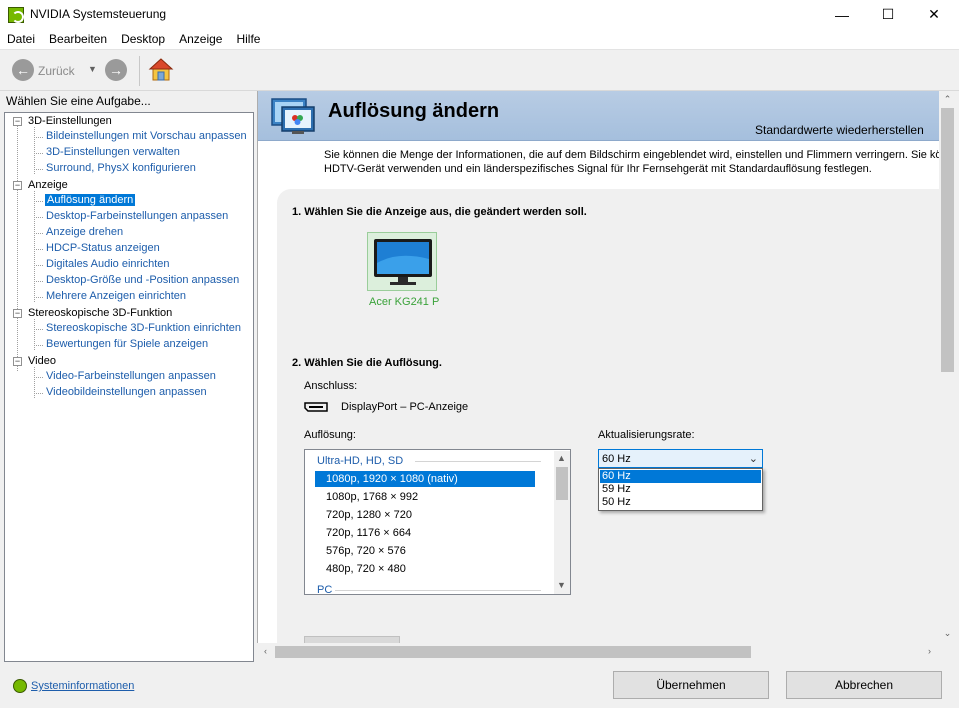 The height and width of the screenshot is (708, 959). Describe the element at coordinates (98, 14) in the screenshot. I see `window-title: NVIDIA Systemsteuerung` at that location.